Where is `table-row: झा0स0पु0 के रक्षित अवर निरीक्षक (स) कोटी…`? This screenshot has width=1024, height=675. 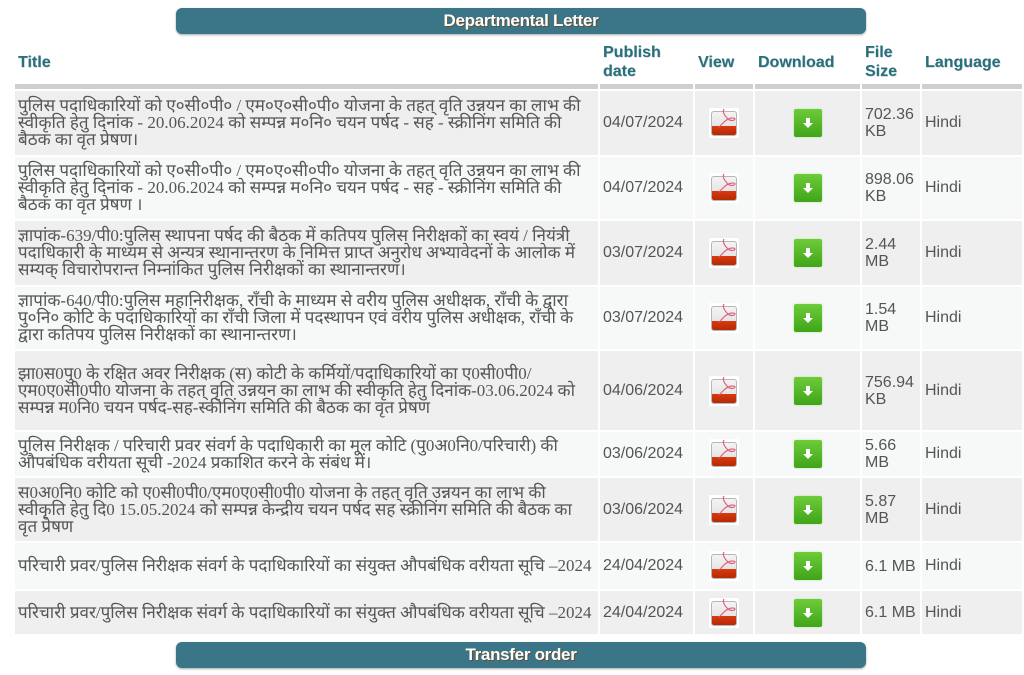 table-row: झा0स0पु0 के रक्षित अवर निरीक्षक (स) कोटी… is located at coordinates (518, 390).